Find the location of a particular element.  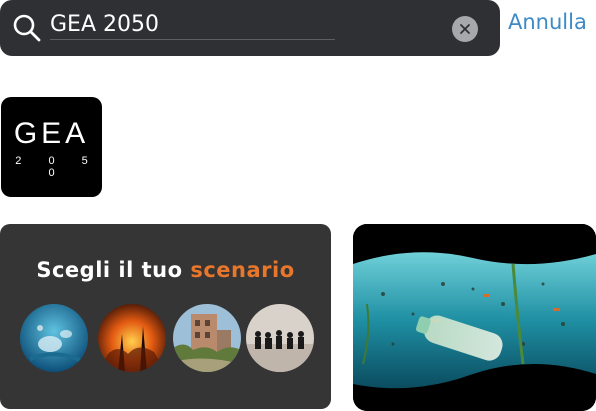

app-logo-year: 2 0 5 0 is located at coordinates (57, 167).